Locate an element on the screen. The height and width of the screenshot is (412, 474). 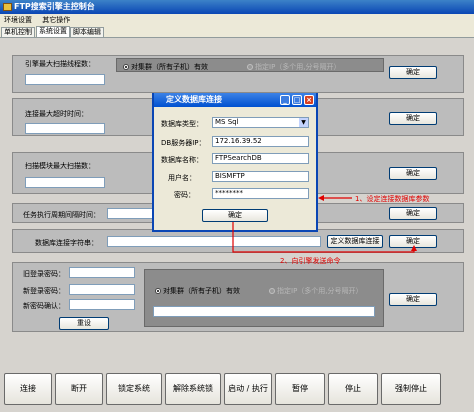
define-db-conn-button: 定义数据库连接 is located at coordinates (355, 241).